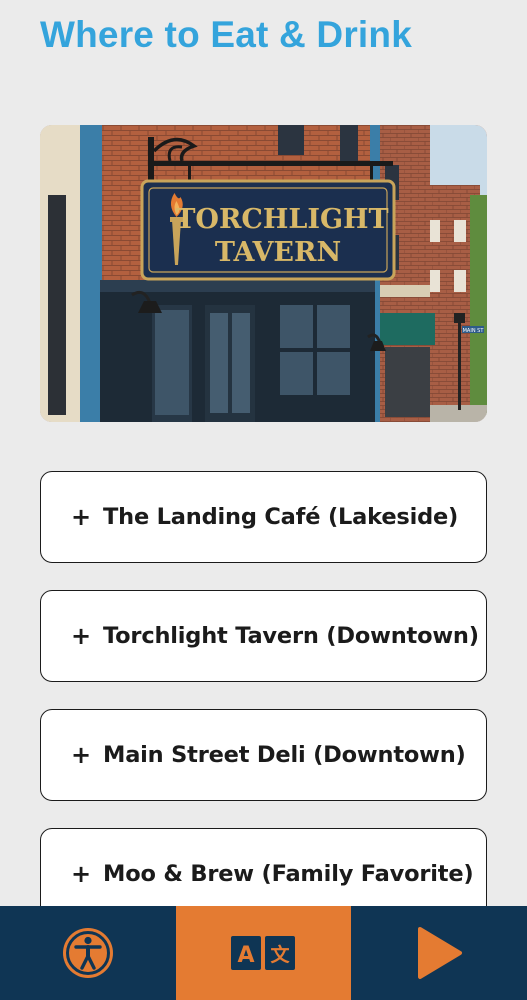 This screenshot has width=527, height=1000. What do you see at coordinates (474, 331) in the screenshot?
I see `street-sign-text: MAIN ST` at bounding box center [474, 331].